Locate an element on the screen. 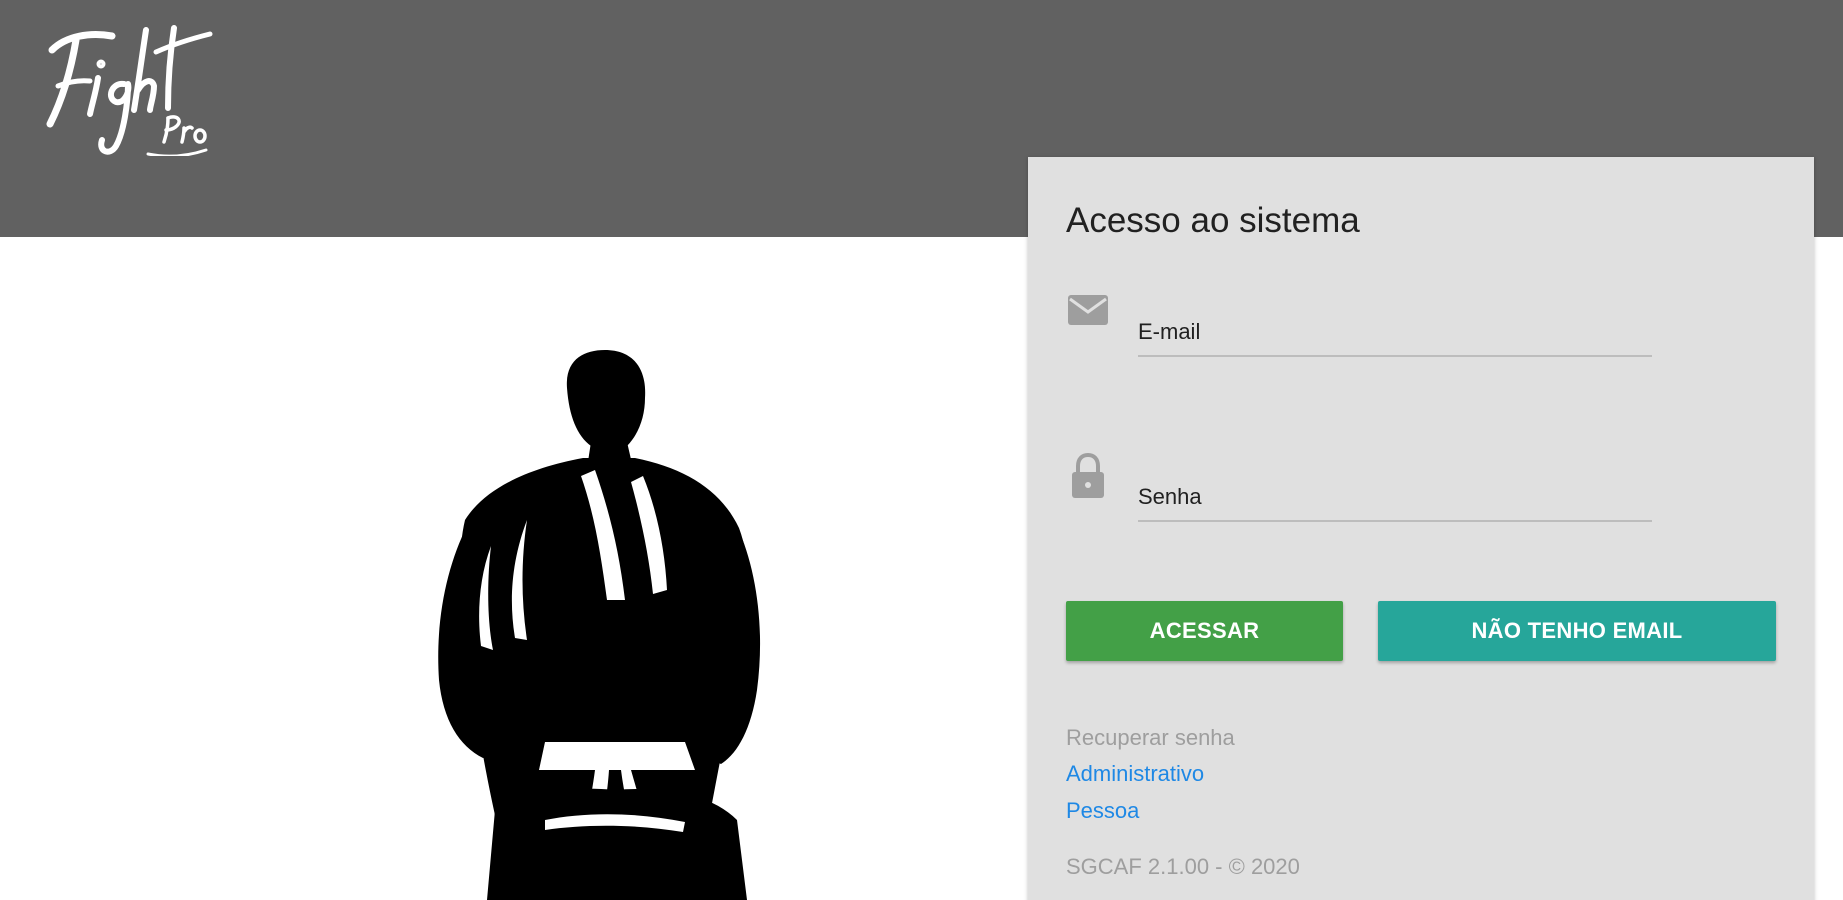 This screenshot has width=1843, height=900. email-field-group is located at coordinates (1376, 327).